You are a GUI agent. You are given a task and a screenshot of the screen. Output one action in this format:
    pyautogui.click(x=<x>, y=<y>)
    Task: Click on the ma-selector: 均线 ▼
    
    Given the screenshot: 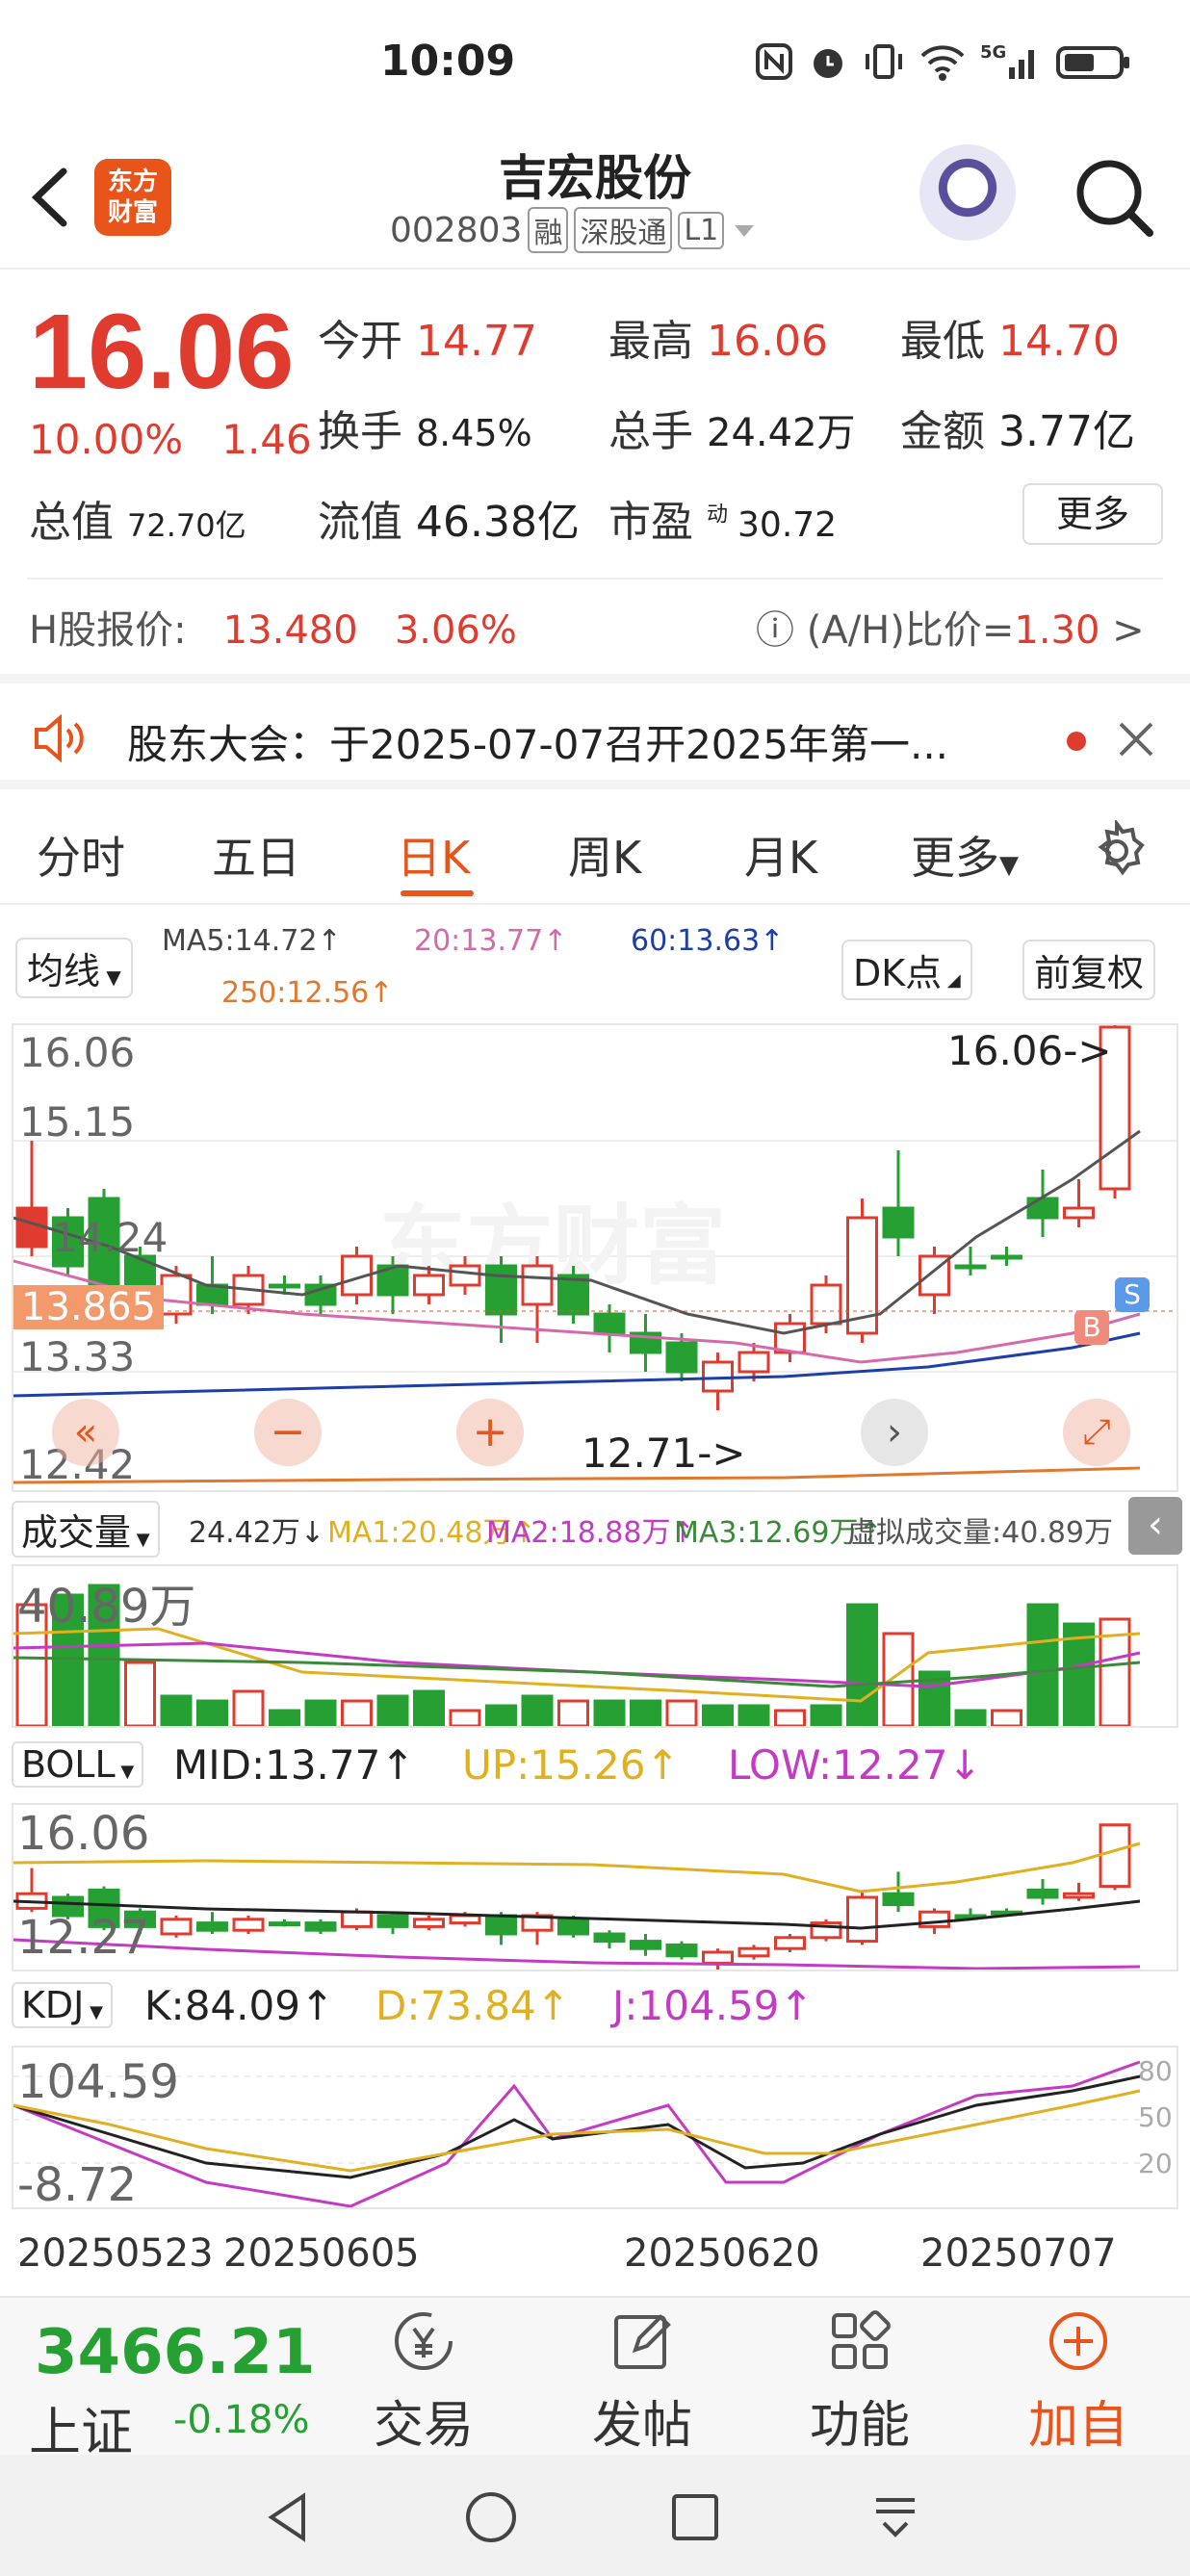 What is the action you would take?
    pyautogui.click(x=74, y=968)
    